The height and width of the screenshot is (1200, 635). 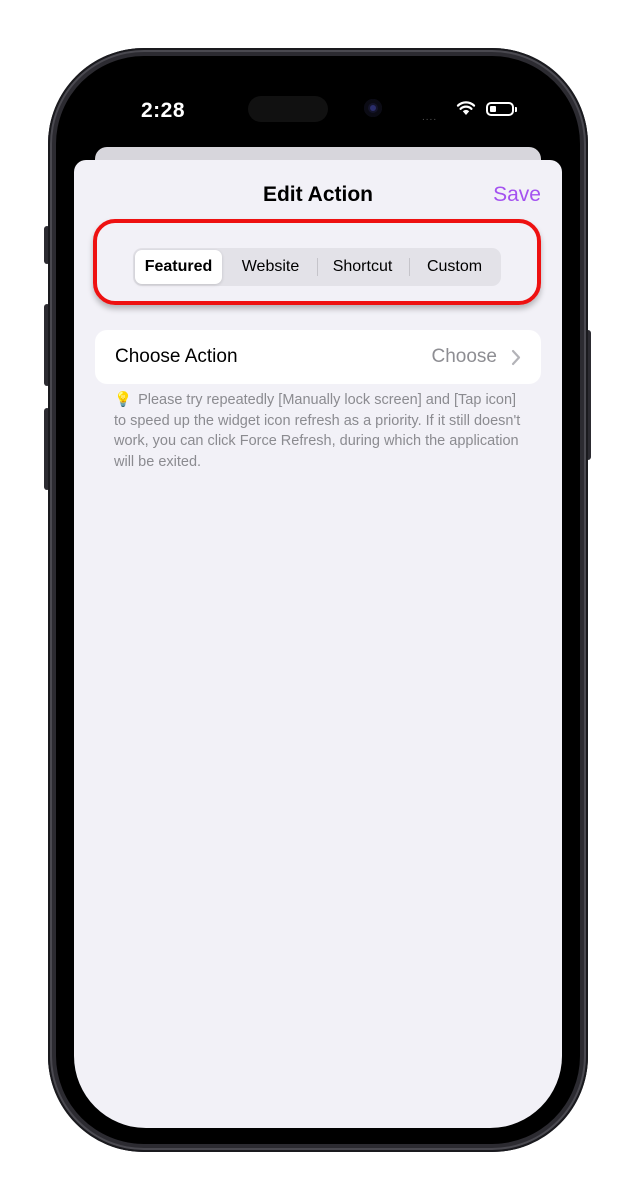 What do you see at coordinates (373, 108) in the screenshot?
I see `front-camera` at bounding box center [373, 108].